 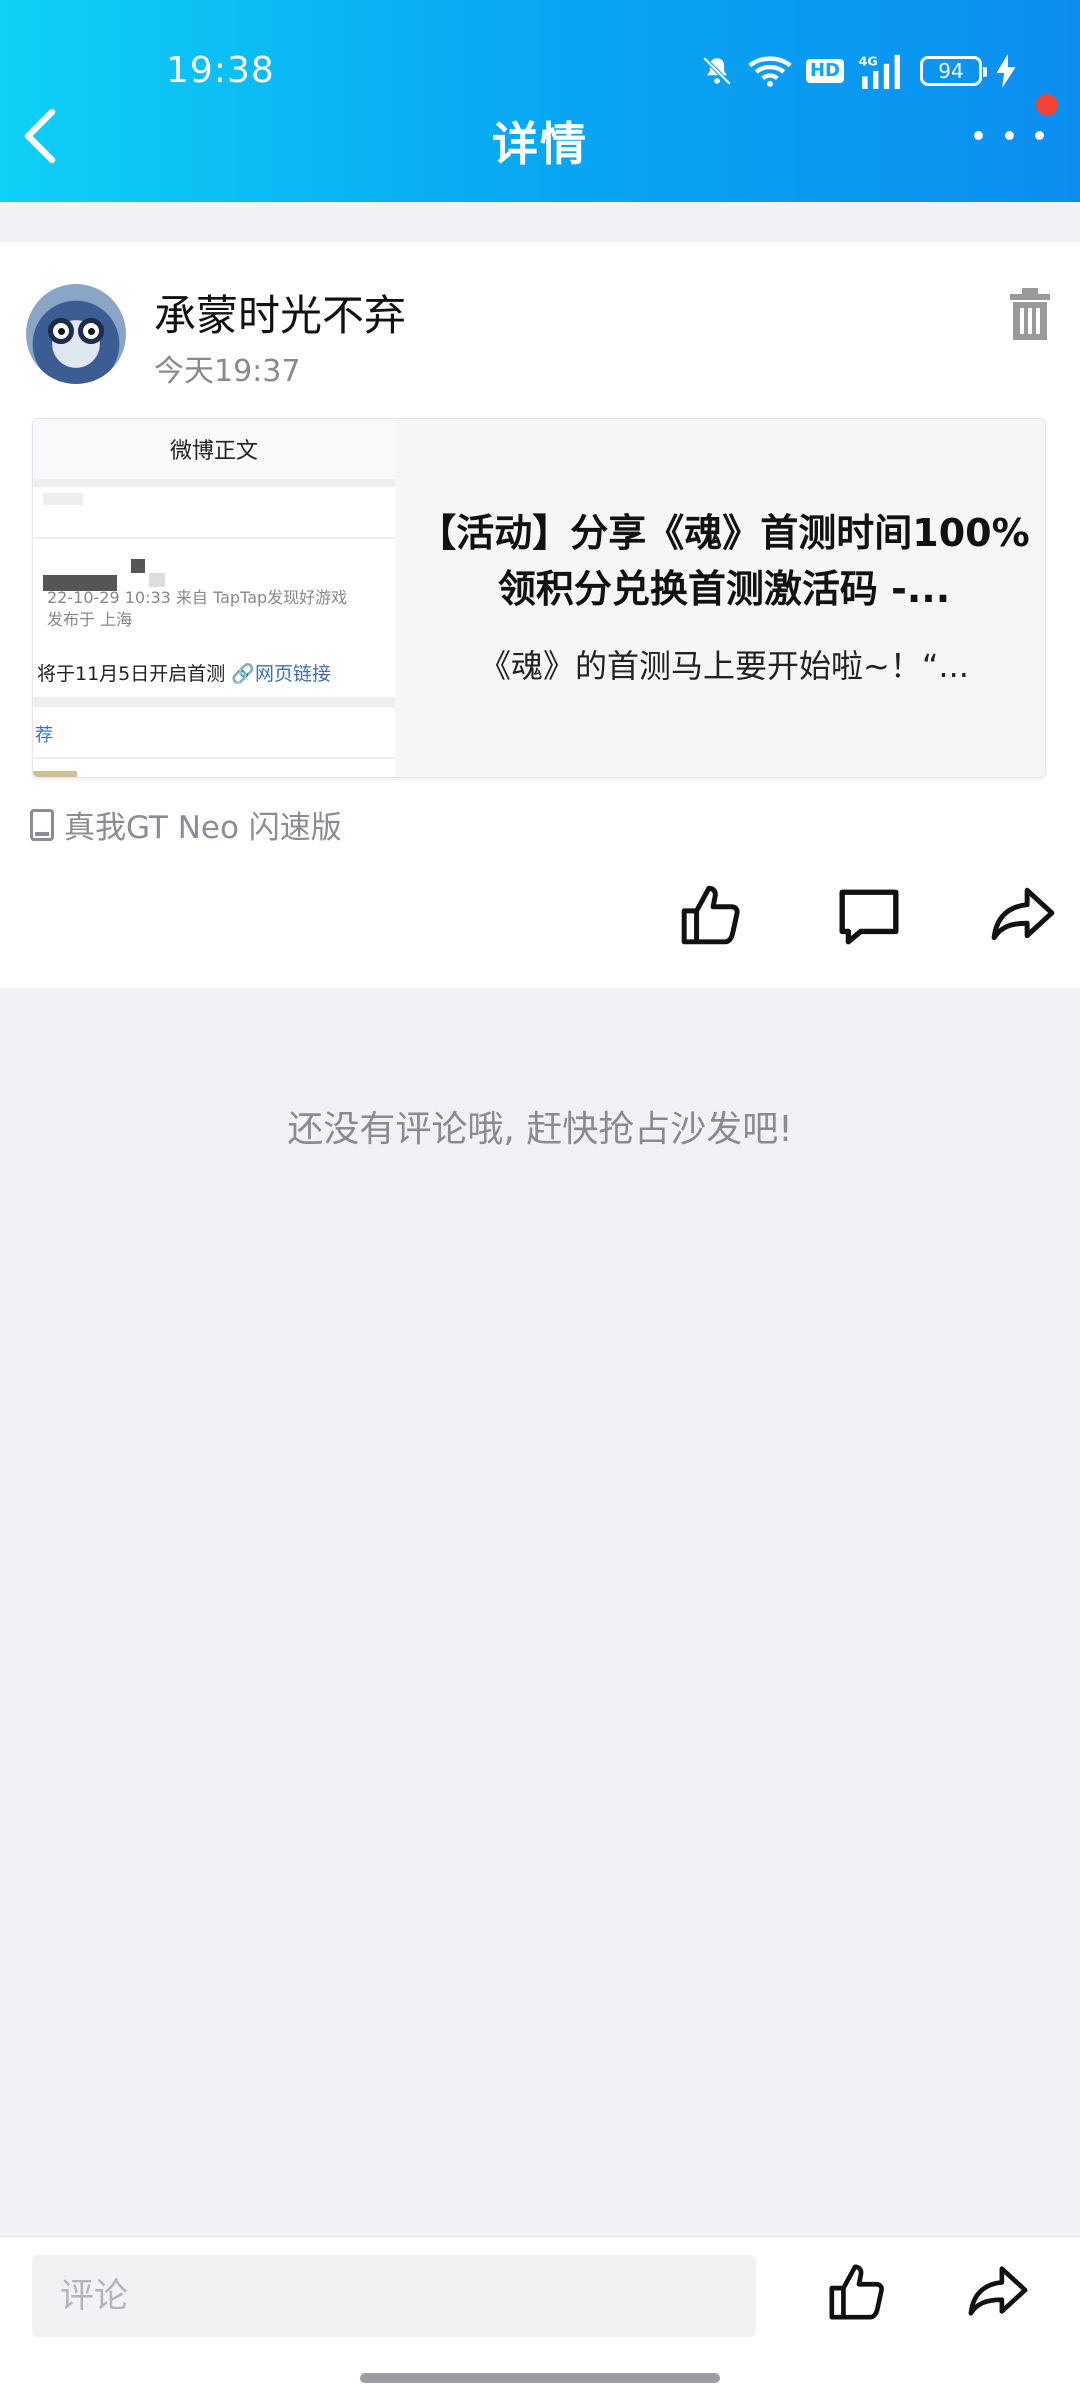 What do you see at coordinates (717, 71) in the screenshot?
I see `mute-bell-icon` at bounding box center [717, 71].